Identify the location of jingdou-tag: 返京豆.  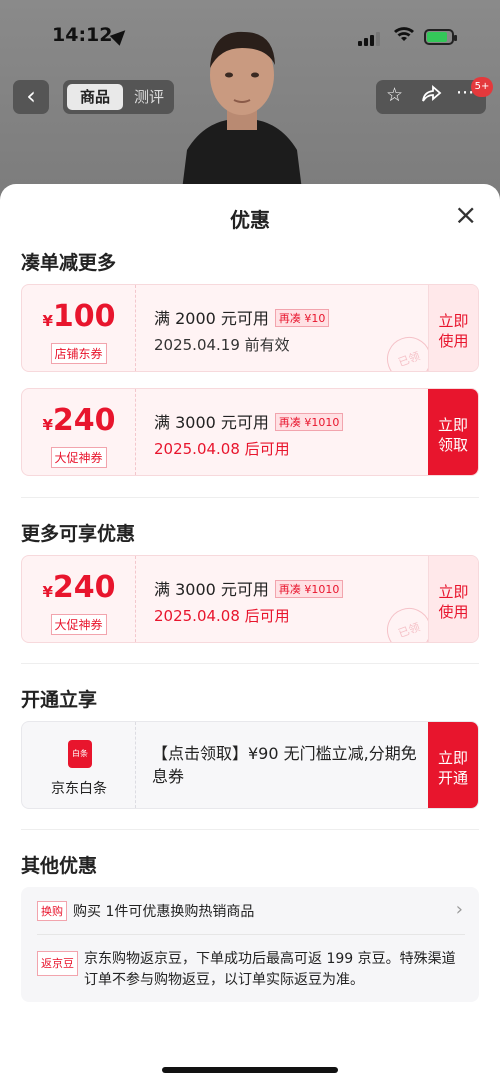
(57, 963).